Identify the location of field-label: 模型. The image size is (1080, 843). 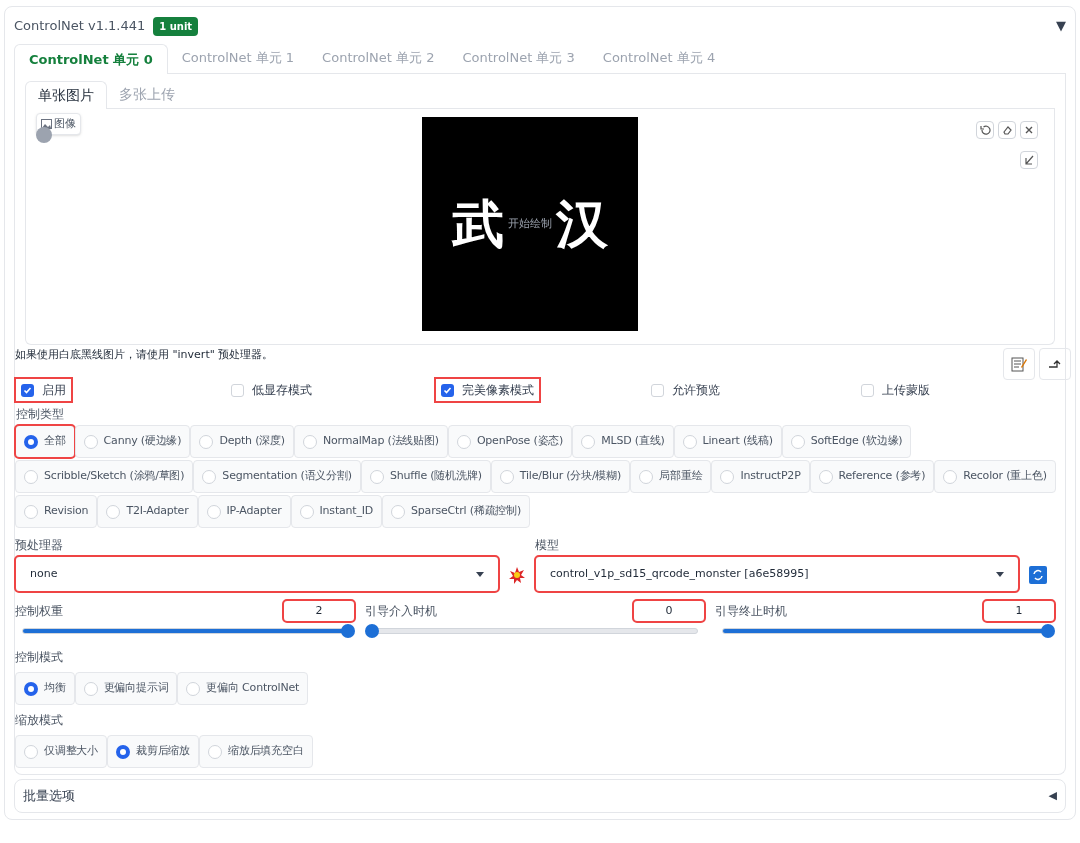
(547, 545).